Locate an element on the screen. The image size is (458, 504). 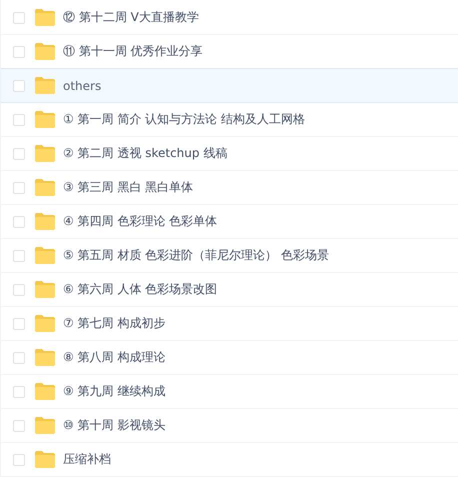
file-row: ⑧ 第八周 构成理论 is located at coordinates (229, 358).